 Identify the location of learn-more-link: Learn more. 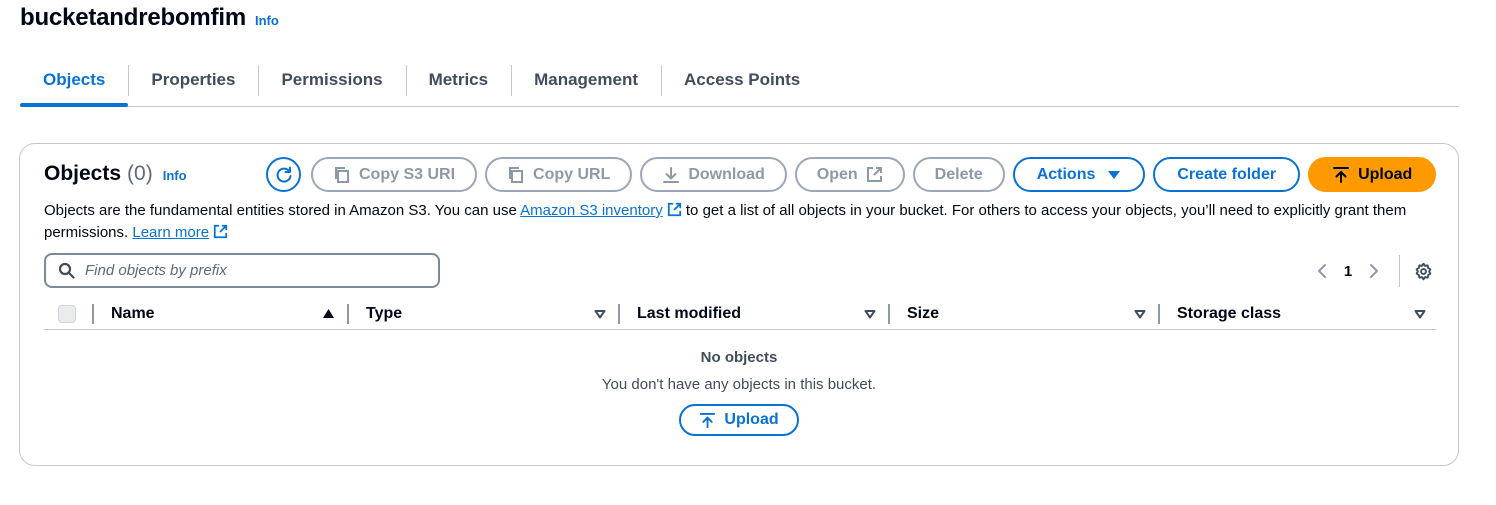
(170, 232).